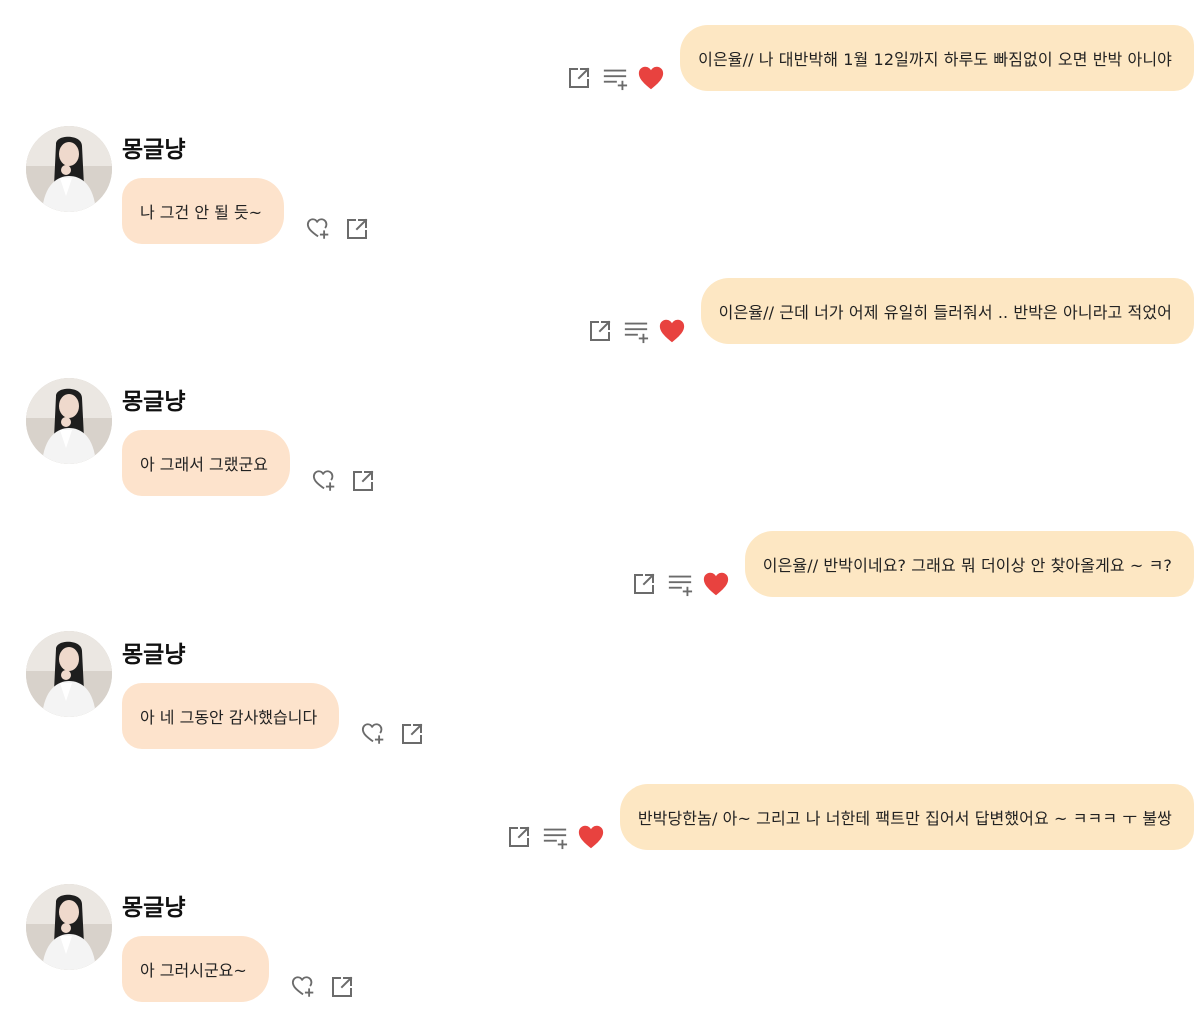  What do you see at coordinates (376, 944) in the screenshot?
I see `incoming-message: 몽글냥 아 그러시군요~` at bounding box center [376, 944].